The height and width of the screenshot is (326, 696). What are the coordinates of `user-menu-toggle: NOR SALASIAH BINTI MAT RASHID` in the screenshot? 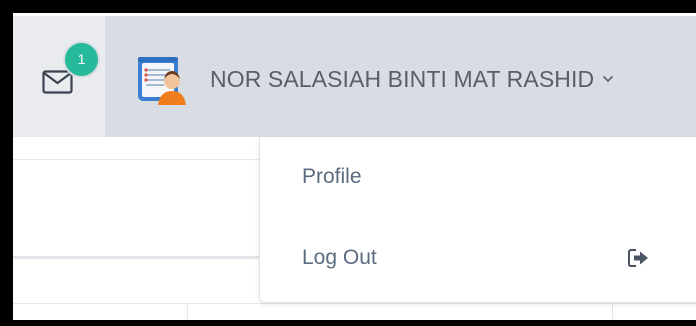 It's located at (374, 79).